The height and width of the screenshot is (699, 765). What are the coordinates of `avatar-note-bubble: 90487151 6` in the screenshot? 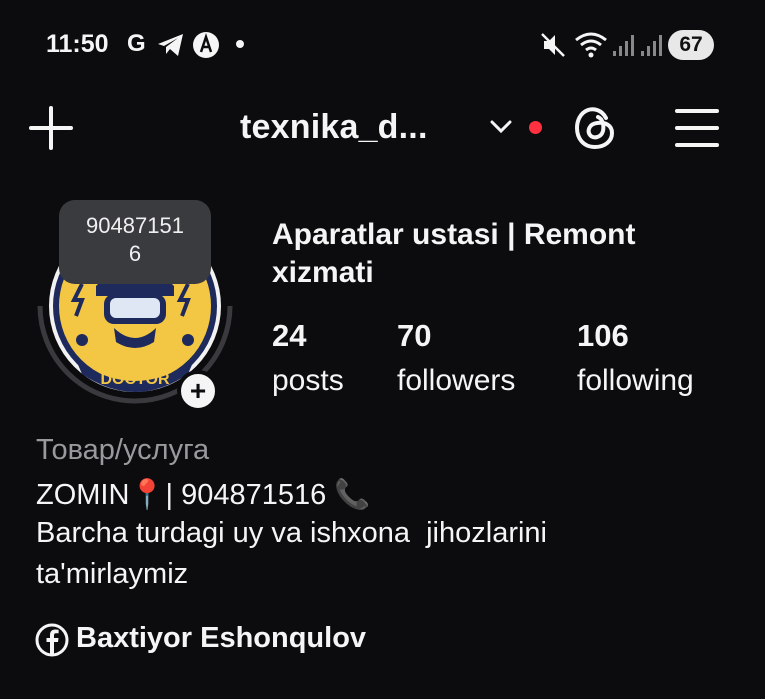 It's located at (135, 242).